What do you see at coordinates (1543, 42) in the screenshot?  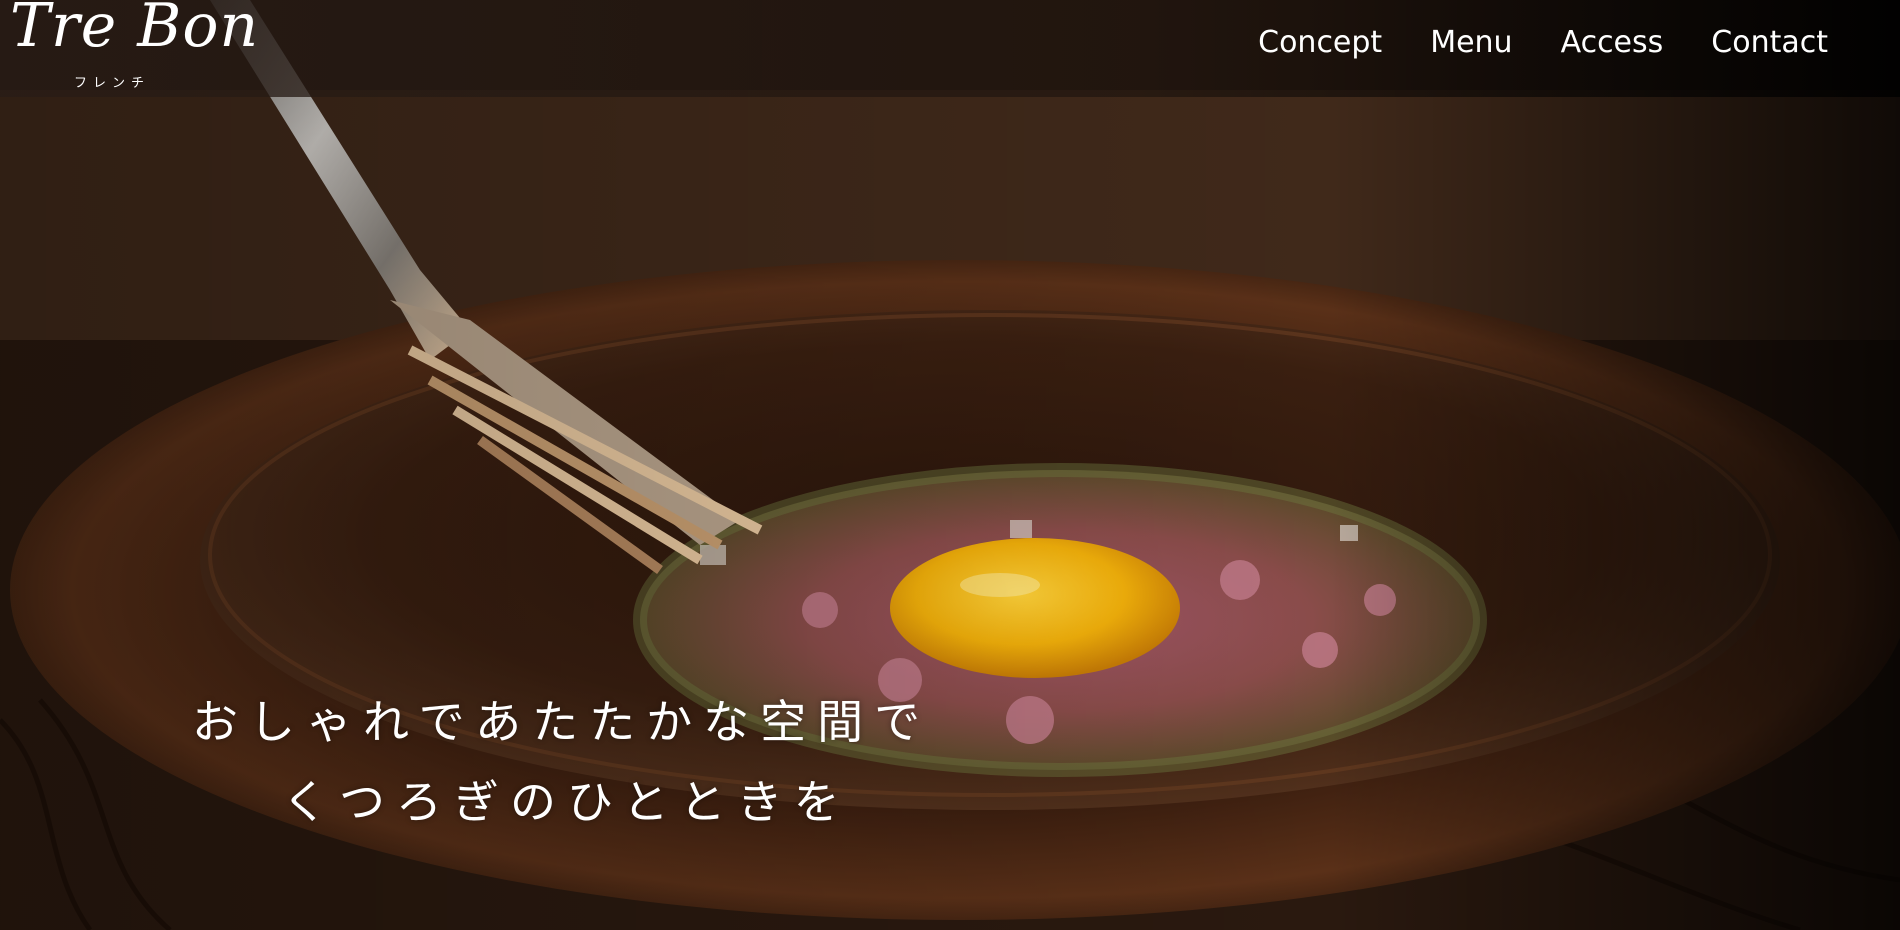 I see `main-nav: Concept Menu Access Contact` at bounding box center [1543, 42].